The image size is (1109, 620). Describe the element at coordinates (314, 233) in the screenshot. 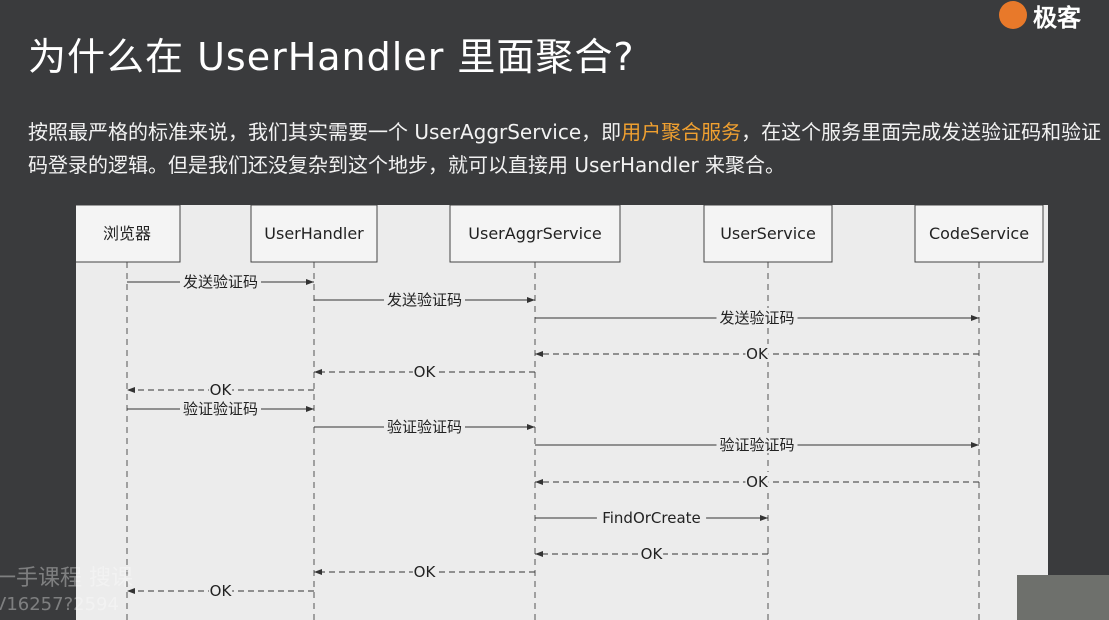

I see `participant-label: UserHandler` at that location.